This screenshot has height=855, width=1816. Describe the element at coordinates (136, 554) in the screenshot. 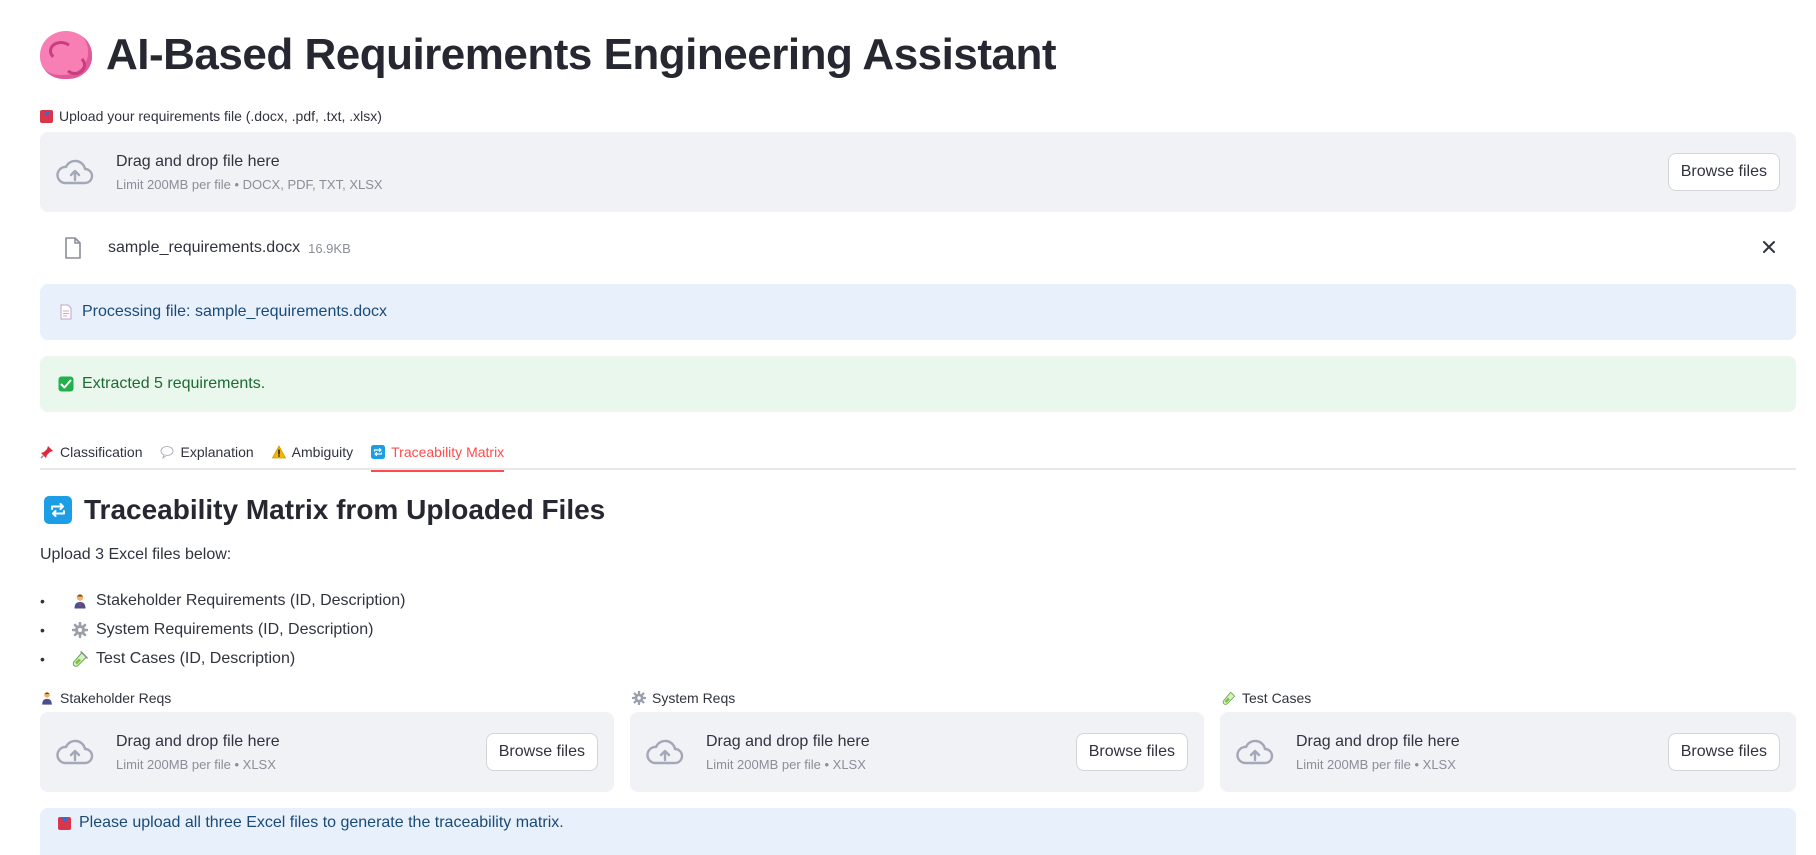

I see `upload-instructions: Upload 3 Excel files below:` at that location.